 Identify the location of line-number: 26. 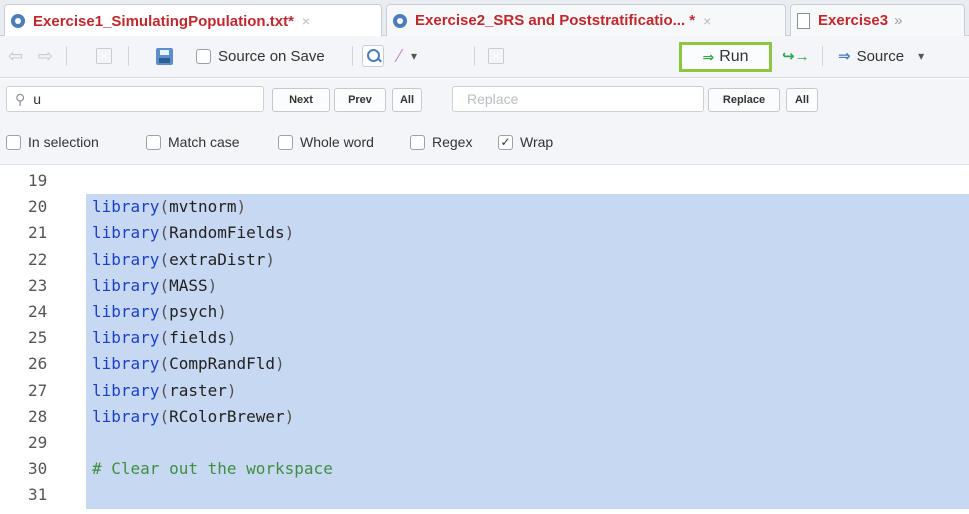
(38, 364).